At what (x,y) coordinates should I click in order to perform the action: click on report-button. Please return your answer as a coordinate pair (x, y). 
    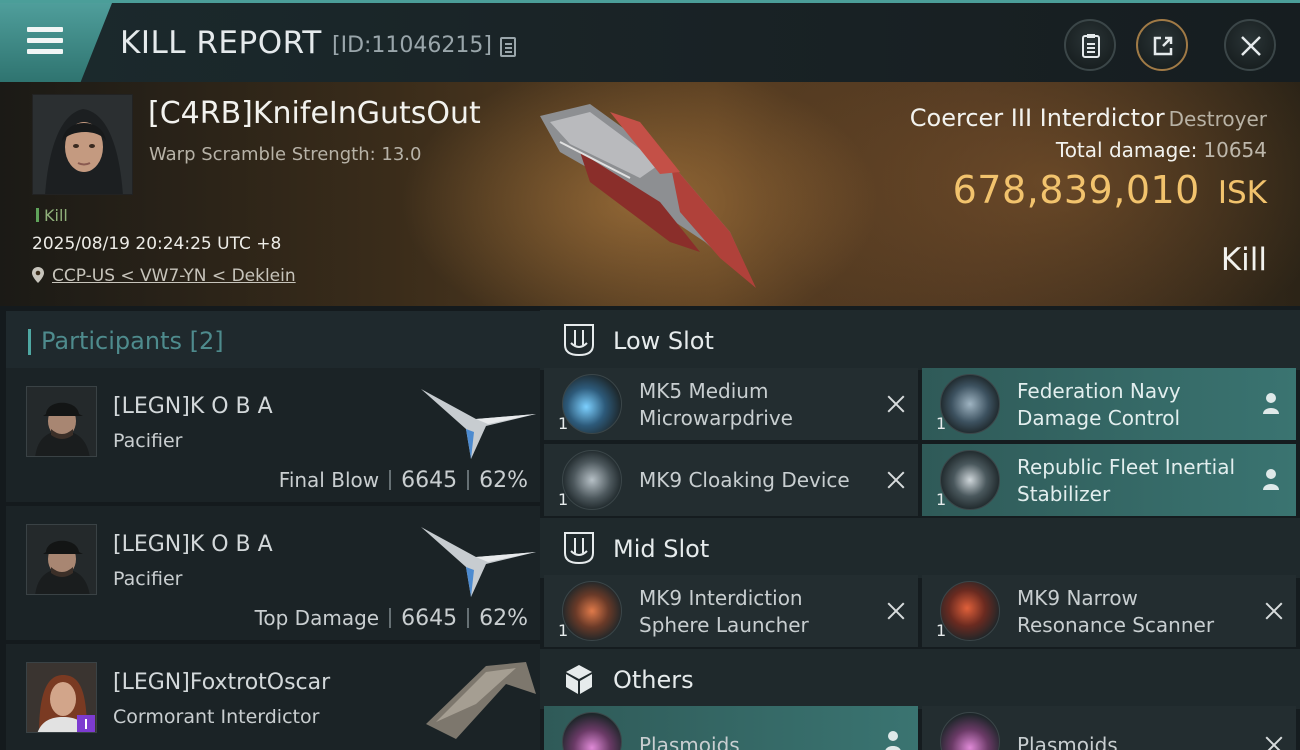
    Looking at the image, I should click on (1090, 45).